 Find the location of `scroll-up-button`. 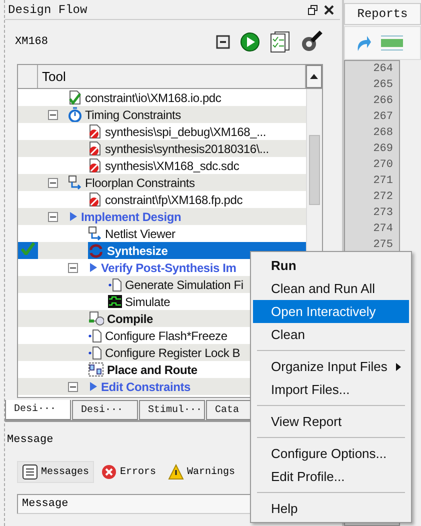

scroll-up-button is located at coordinates (314, 76).